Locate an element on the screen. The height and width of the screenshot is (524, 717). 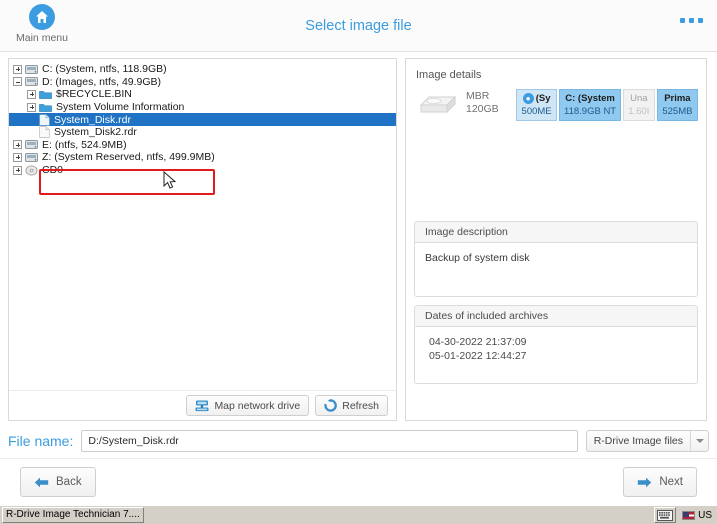
wizard-navigation: Back Next is located at coordinates (358, 481).